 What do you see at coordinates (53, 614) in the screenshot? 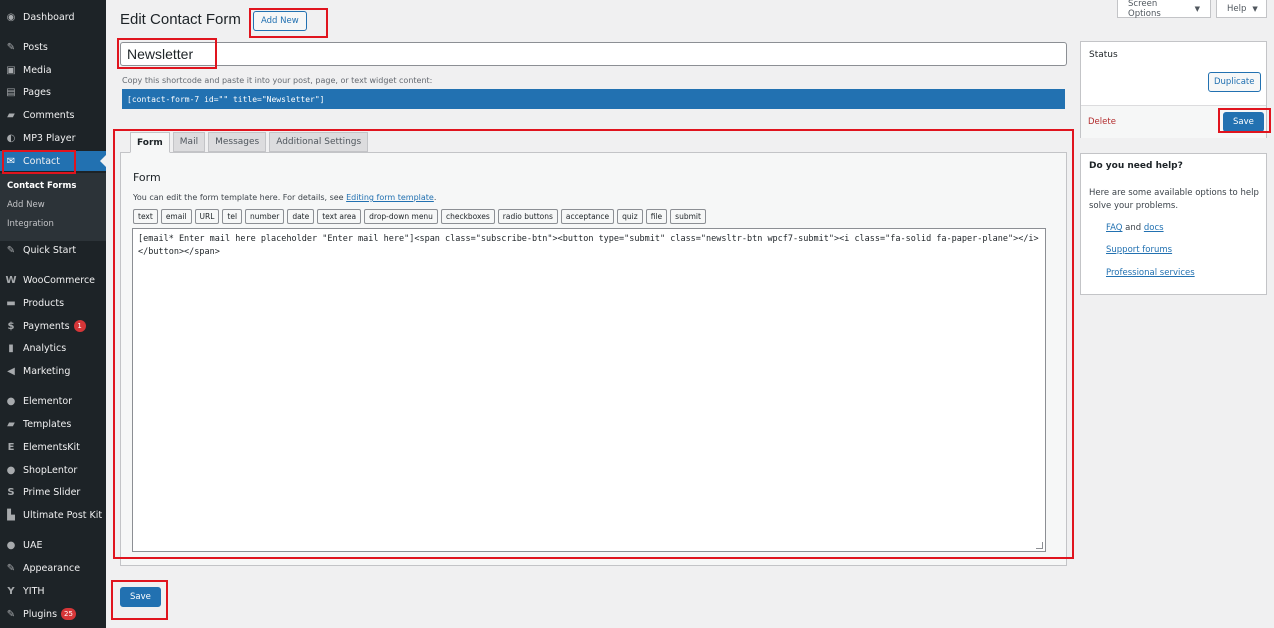
I see `sidebar-item-plugins: ✎ Plugins 25` at bounding box center [53, 614].